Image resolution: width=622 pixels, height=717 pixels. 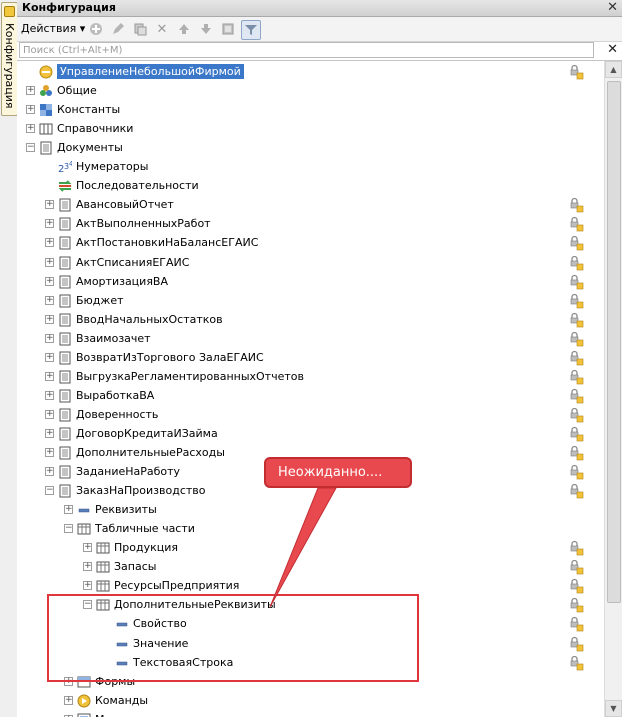 What do you see at coordinates (311, 701) in the screenshot?
I see `tree-row: + Команды` at bounding box center [311, 701].